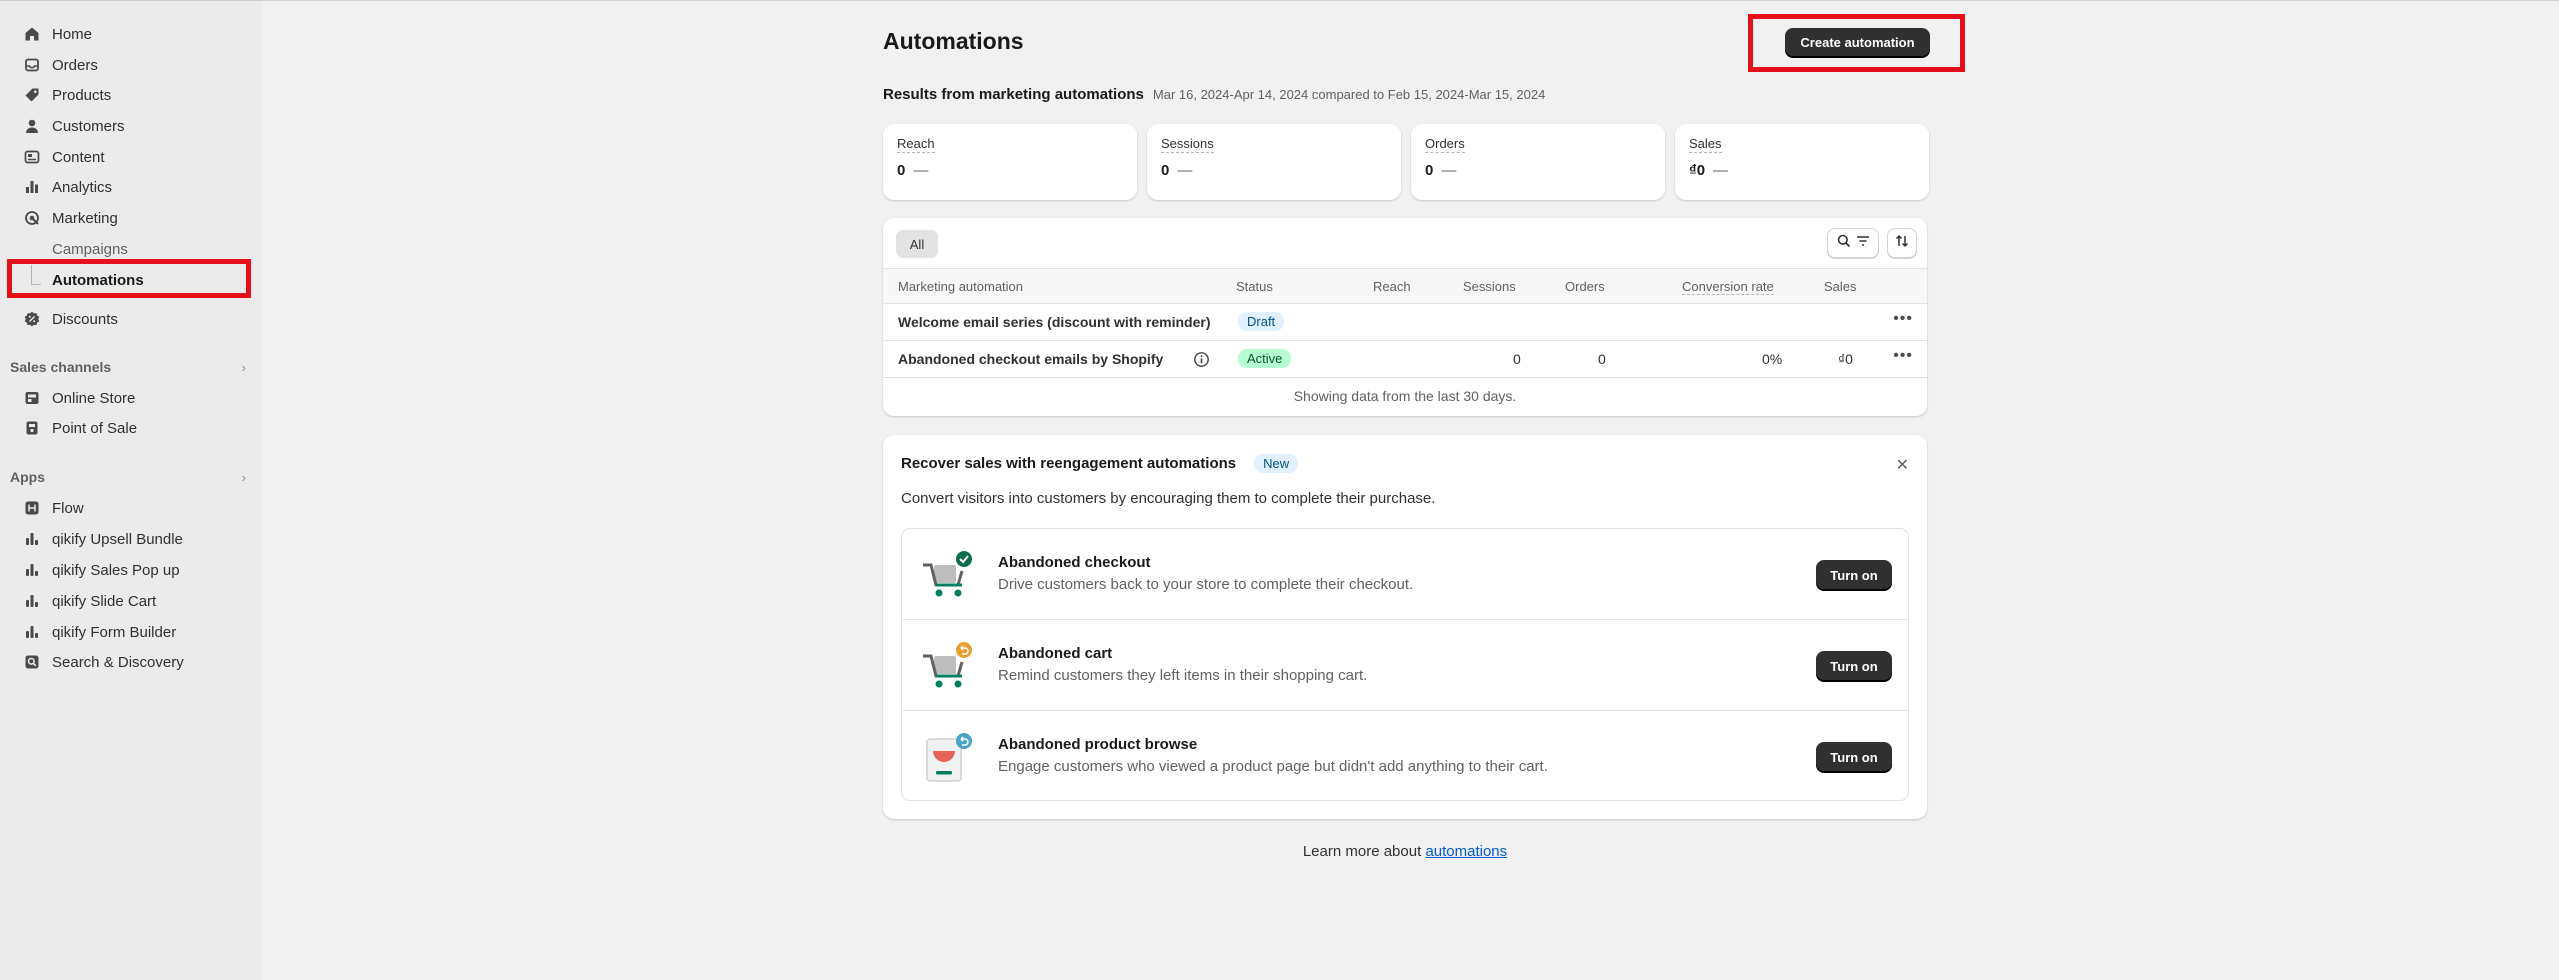 The width and height of the screenshot is (2559, 980). I want to click on metric-label: Reach, so click(916, 144).